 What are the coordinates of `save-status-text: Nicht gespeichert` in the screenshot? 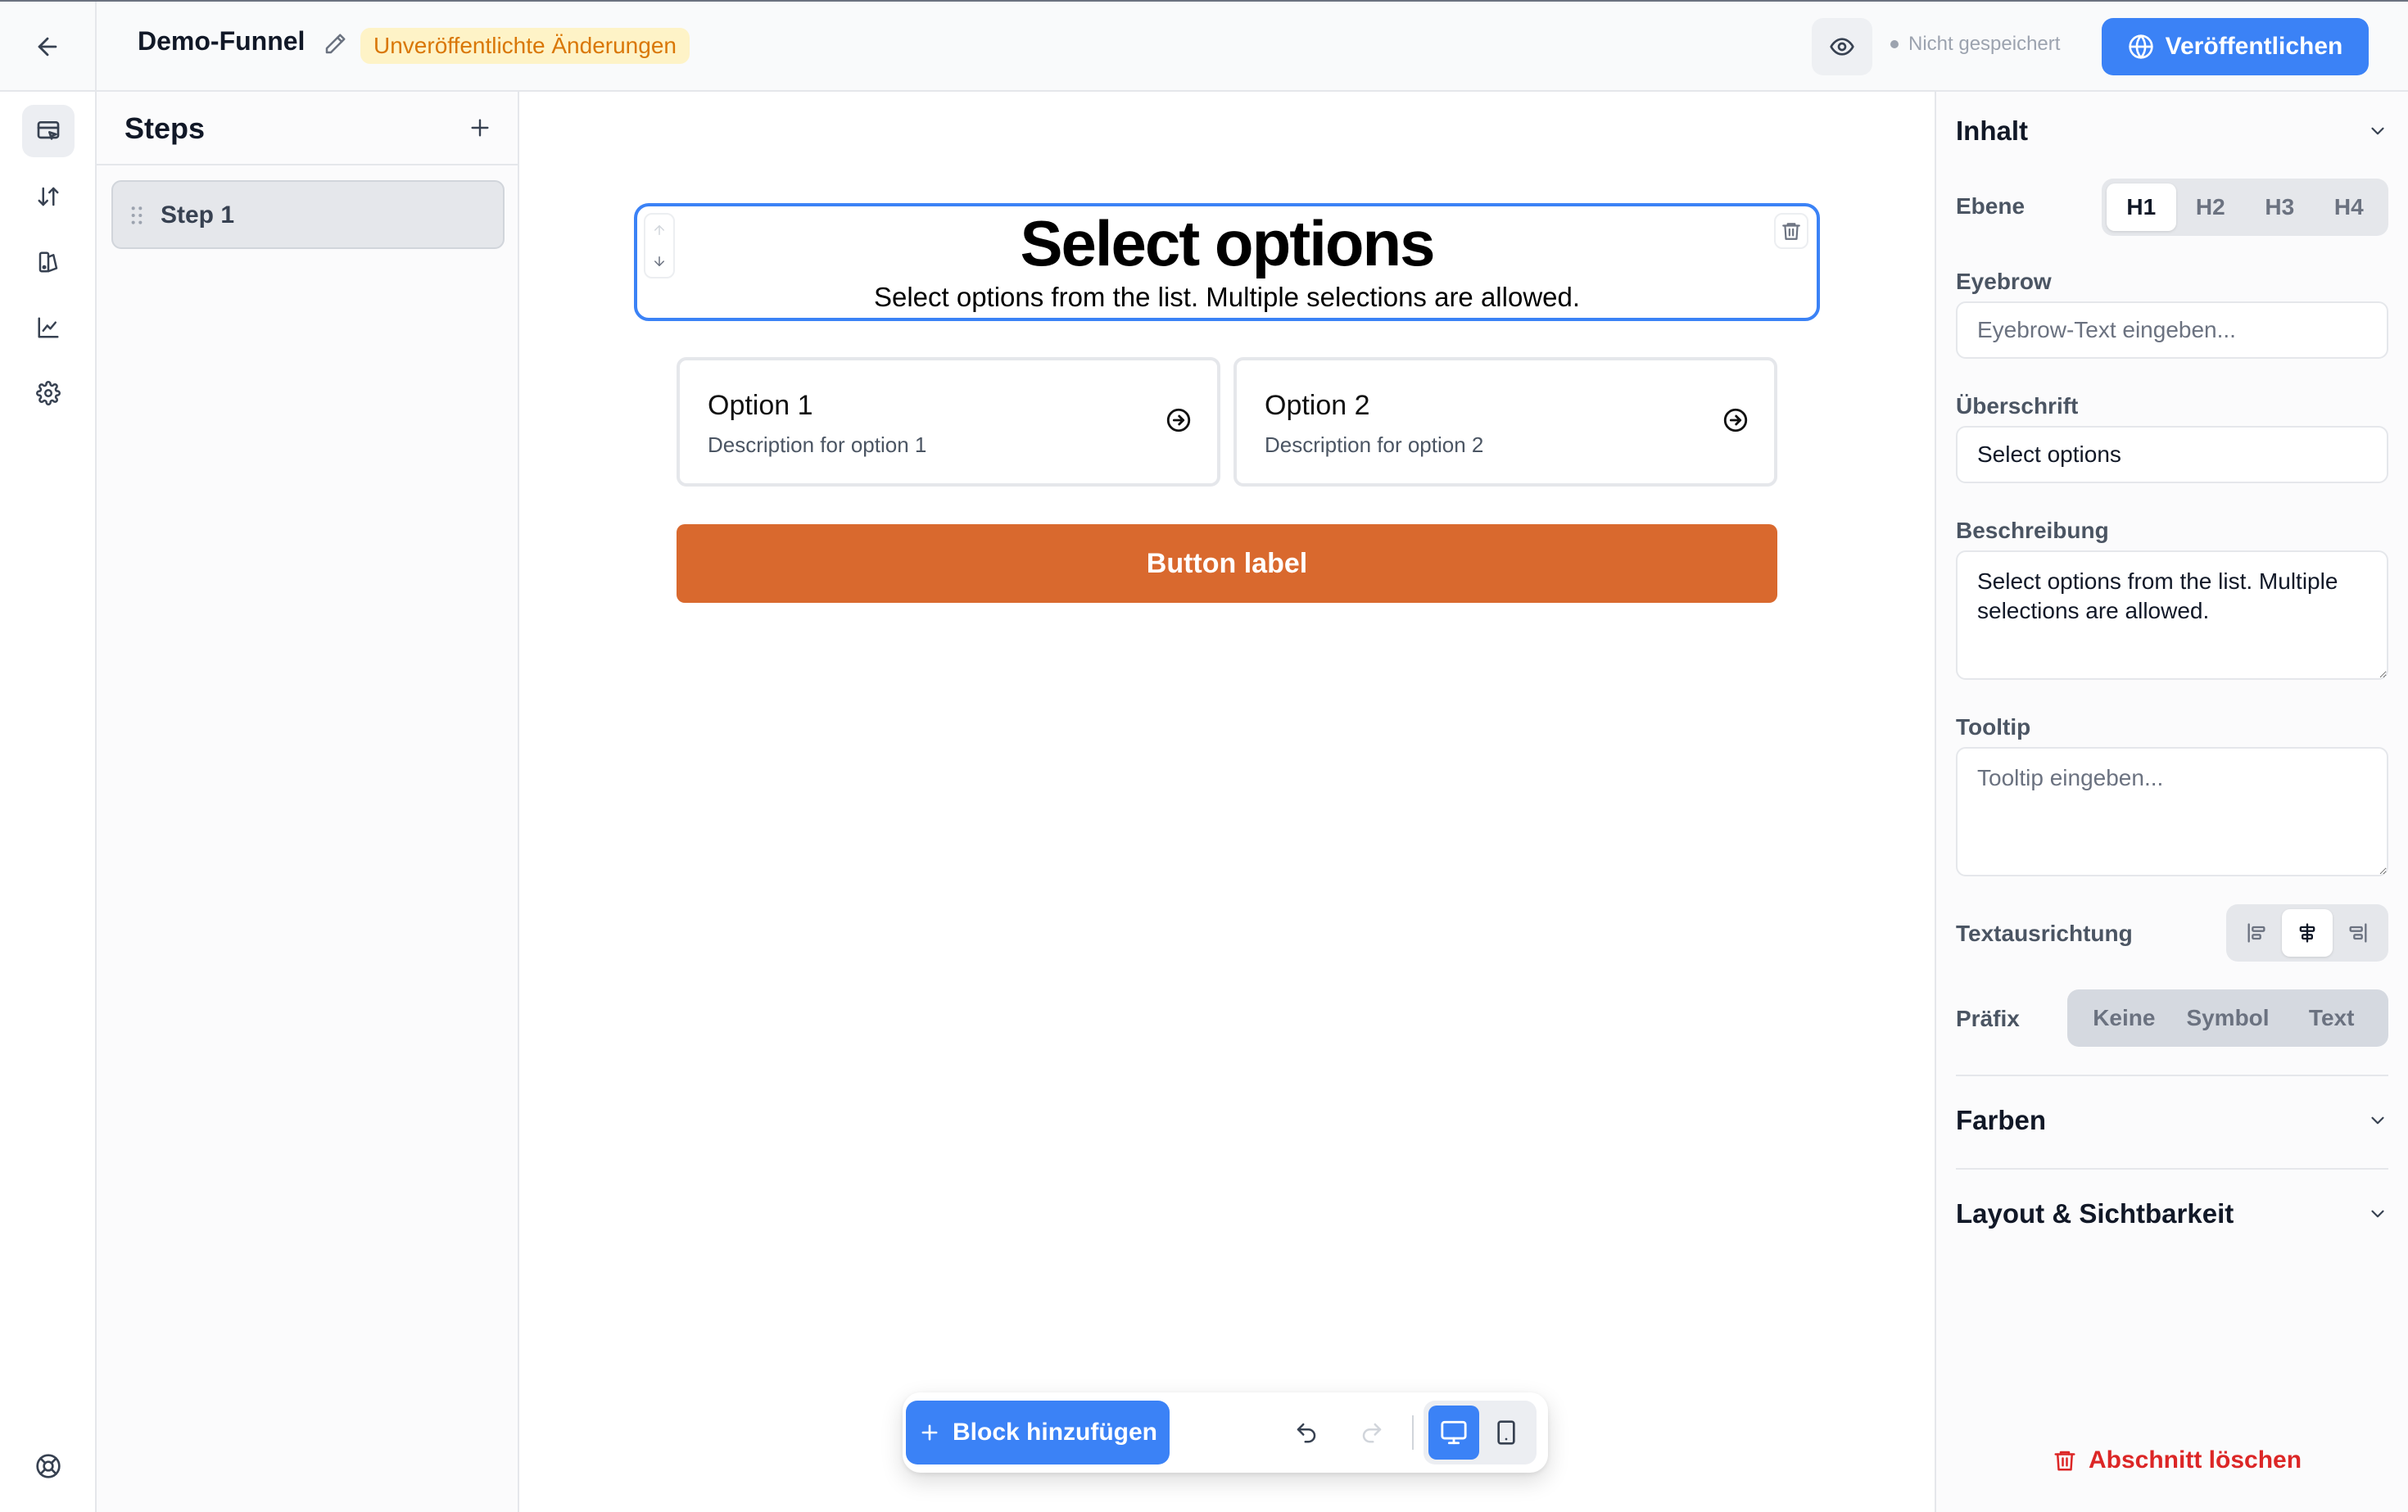 It's located at (1984, 44).